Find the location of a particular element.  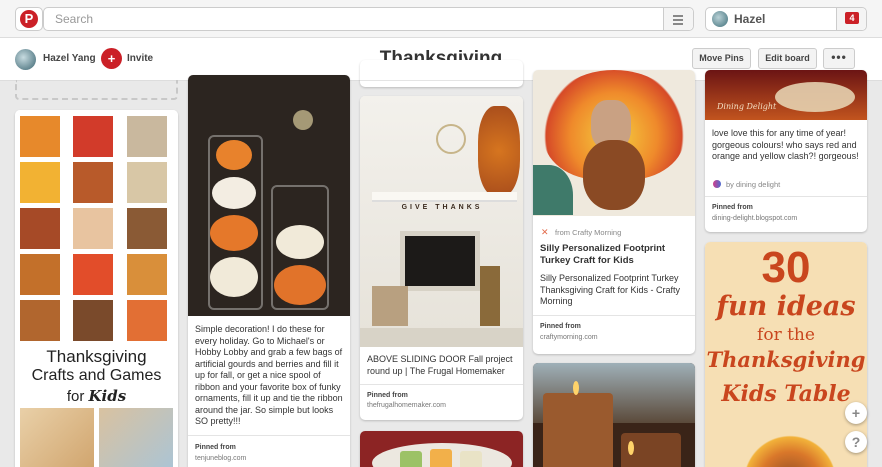

collage-photo-right is located at coordinates (136, 437).